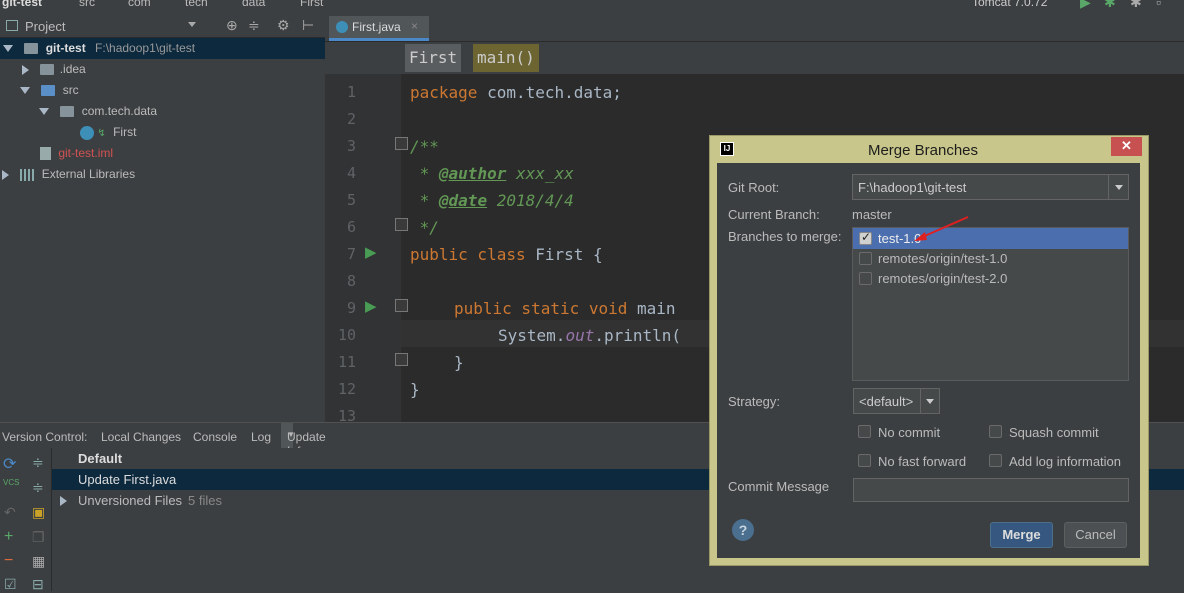  Describe the element at coordinates (10, 584) in the screenshot. I see `checkbox-icon: ☑` at that location.